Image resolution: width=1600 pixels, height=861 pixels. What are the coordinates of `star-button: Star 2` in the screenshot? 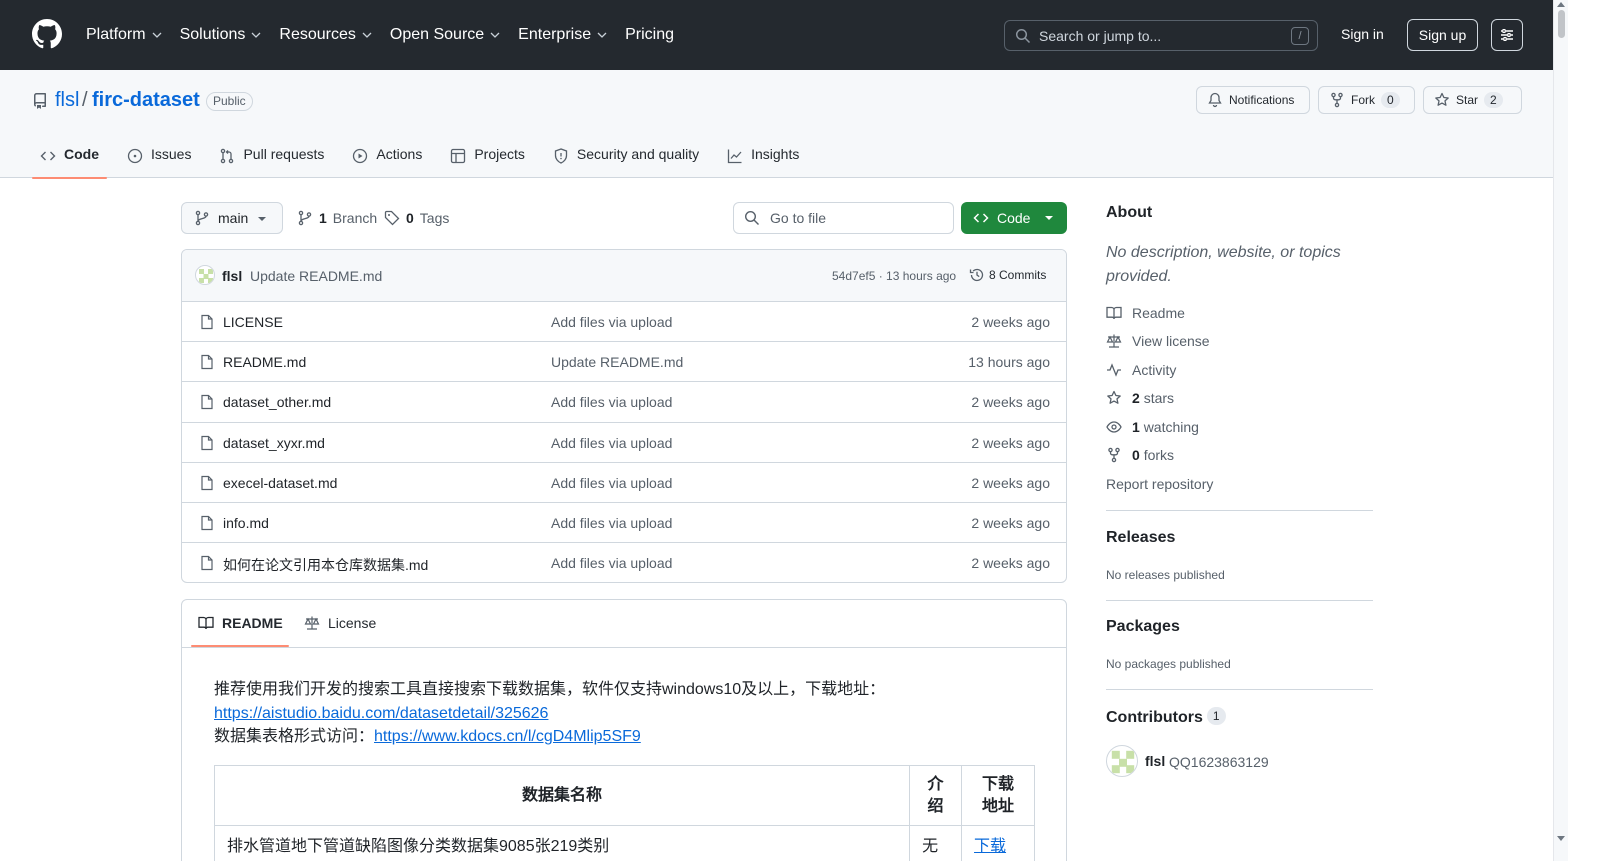 It's located at (1472, 100).